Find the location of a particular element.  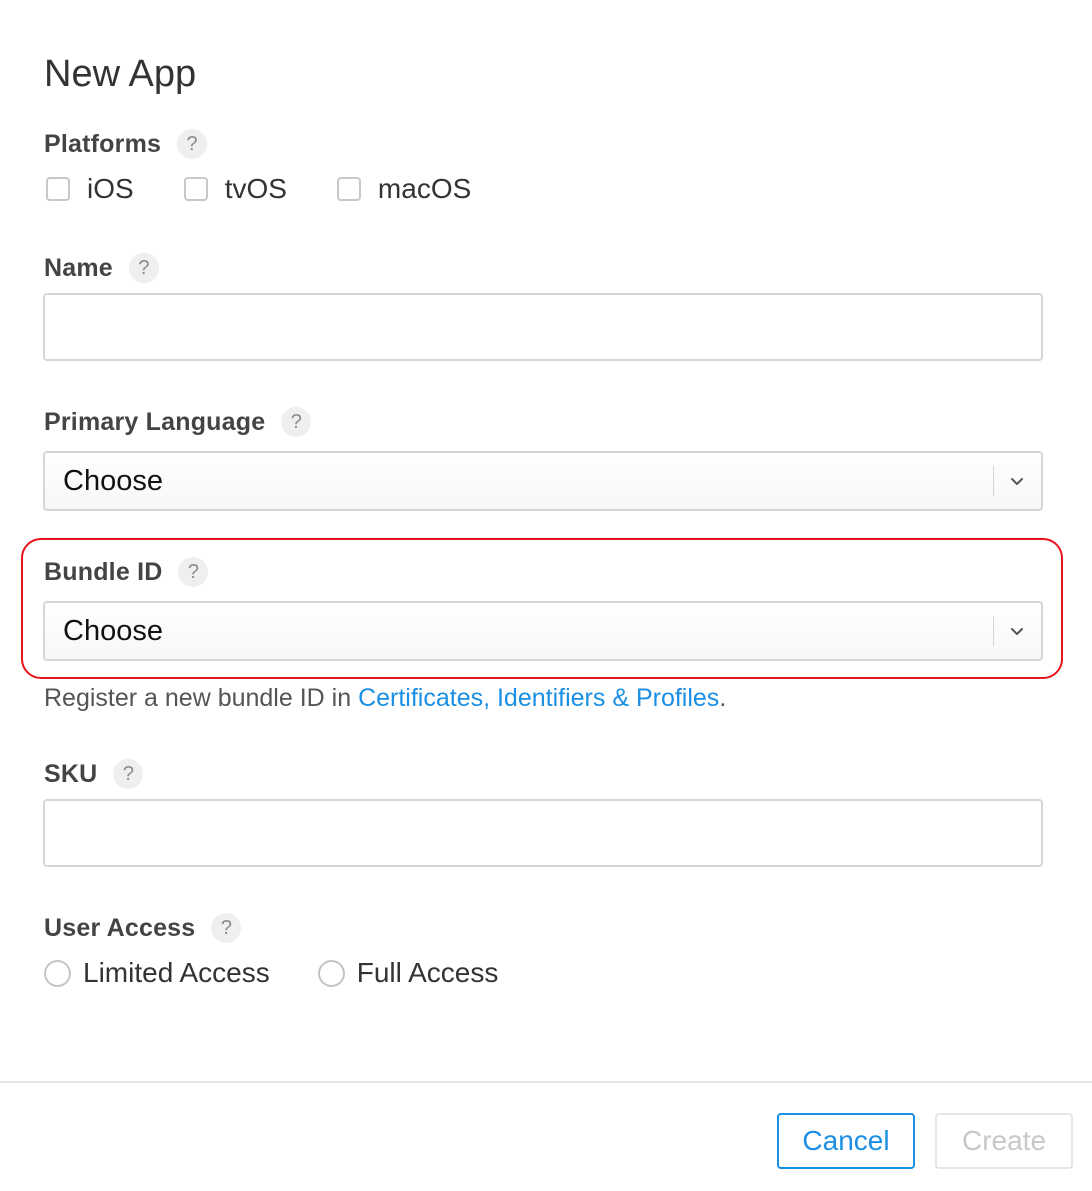

footer-divider is located at coordinates (546, 1082).